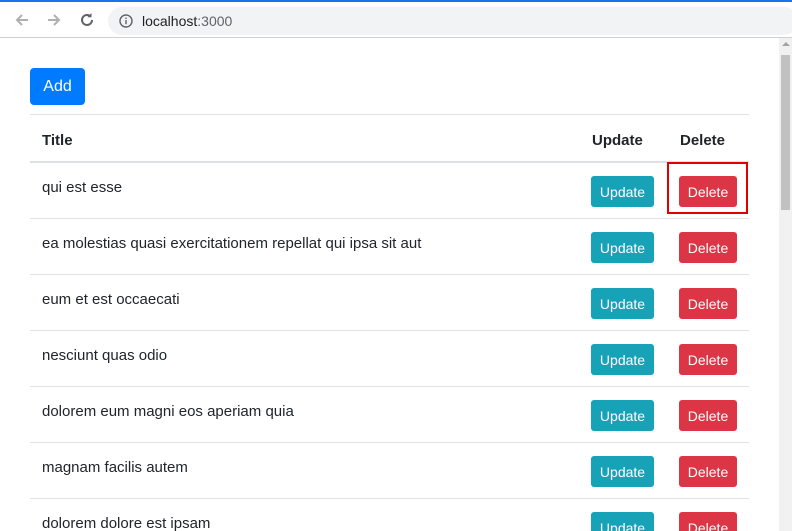  Describe the element at coordinates (57, 86) in the screenshot. I see `add-button: Add` at that location.